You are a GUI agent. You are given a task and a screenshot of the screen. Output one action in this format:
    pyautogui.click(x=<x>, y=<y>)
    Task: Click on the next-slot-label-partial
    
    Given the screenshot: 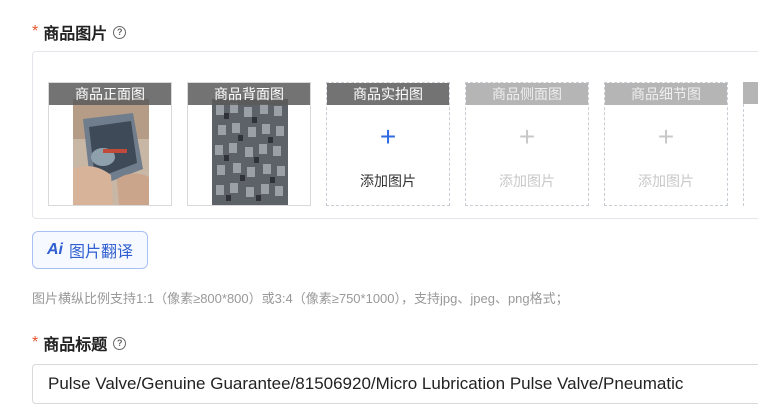 What is the action you would take?
    pyautogui.click(x=750, y=93)
    